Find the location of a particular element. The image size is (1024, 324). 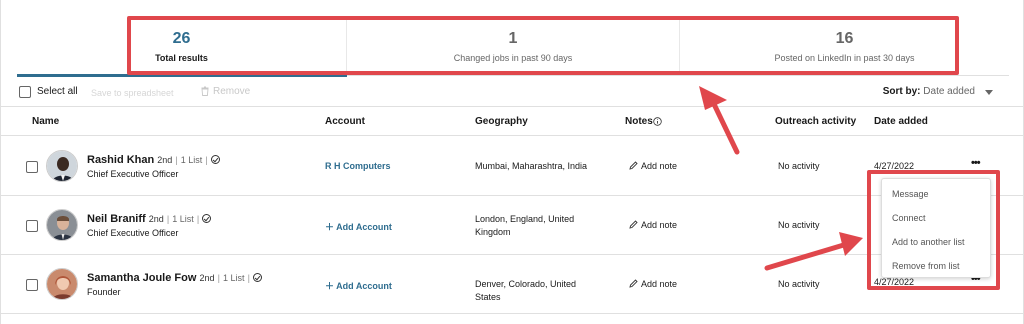

arrow-up-icon is located at coordinates (719, 120).